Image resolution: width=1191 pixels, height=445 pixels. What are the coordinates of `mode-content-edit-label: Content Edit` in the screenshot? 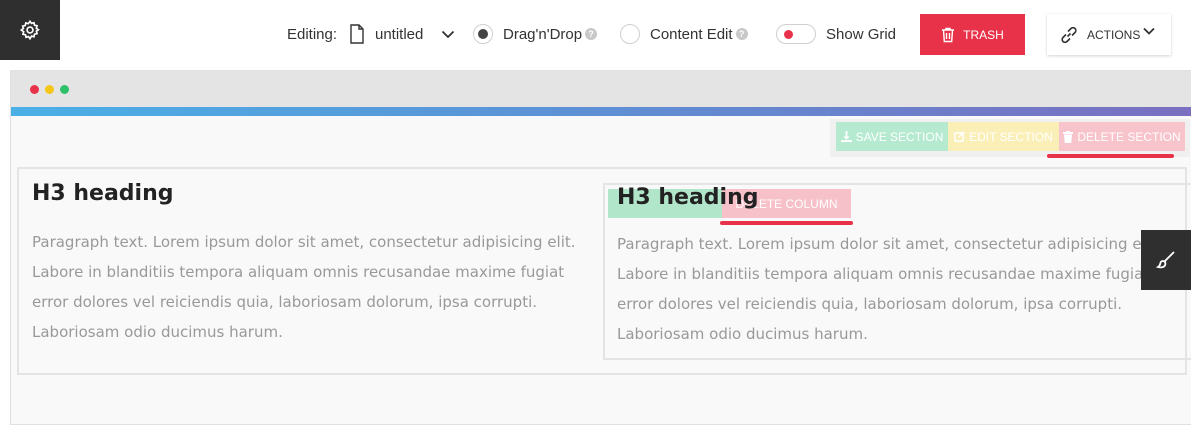 It's located at (691, 34).